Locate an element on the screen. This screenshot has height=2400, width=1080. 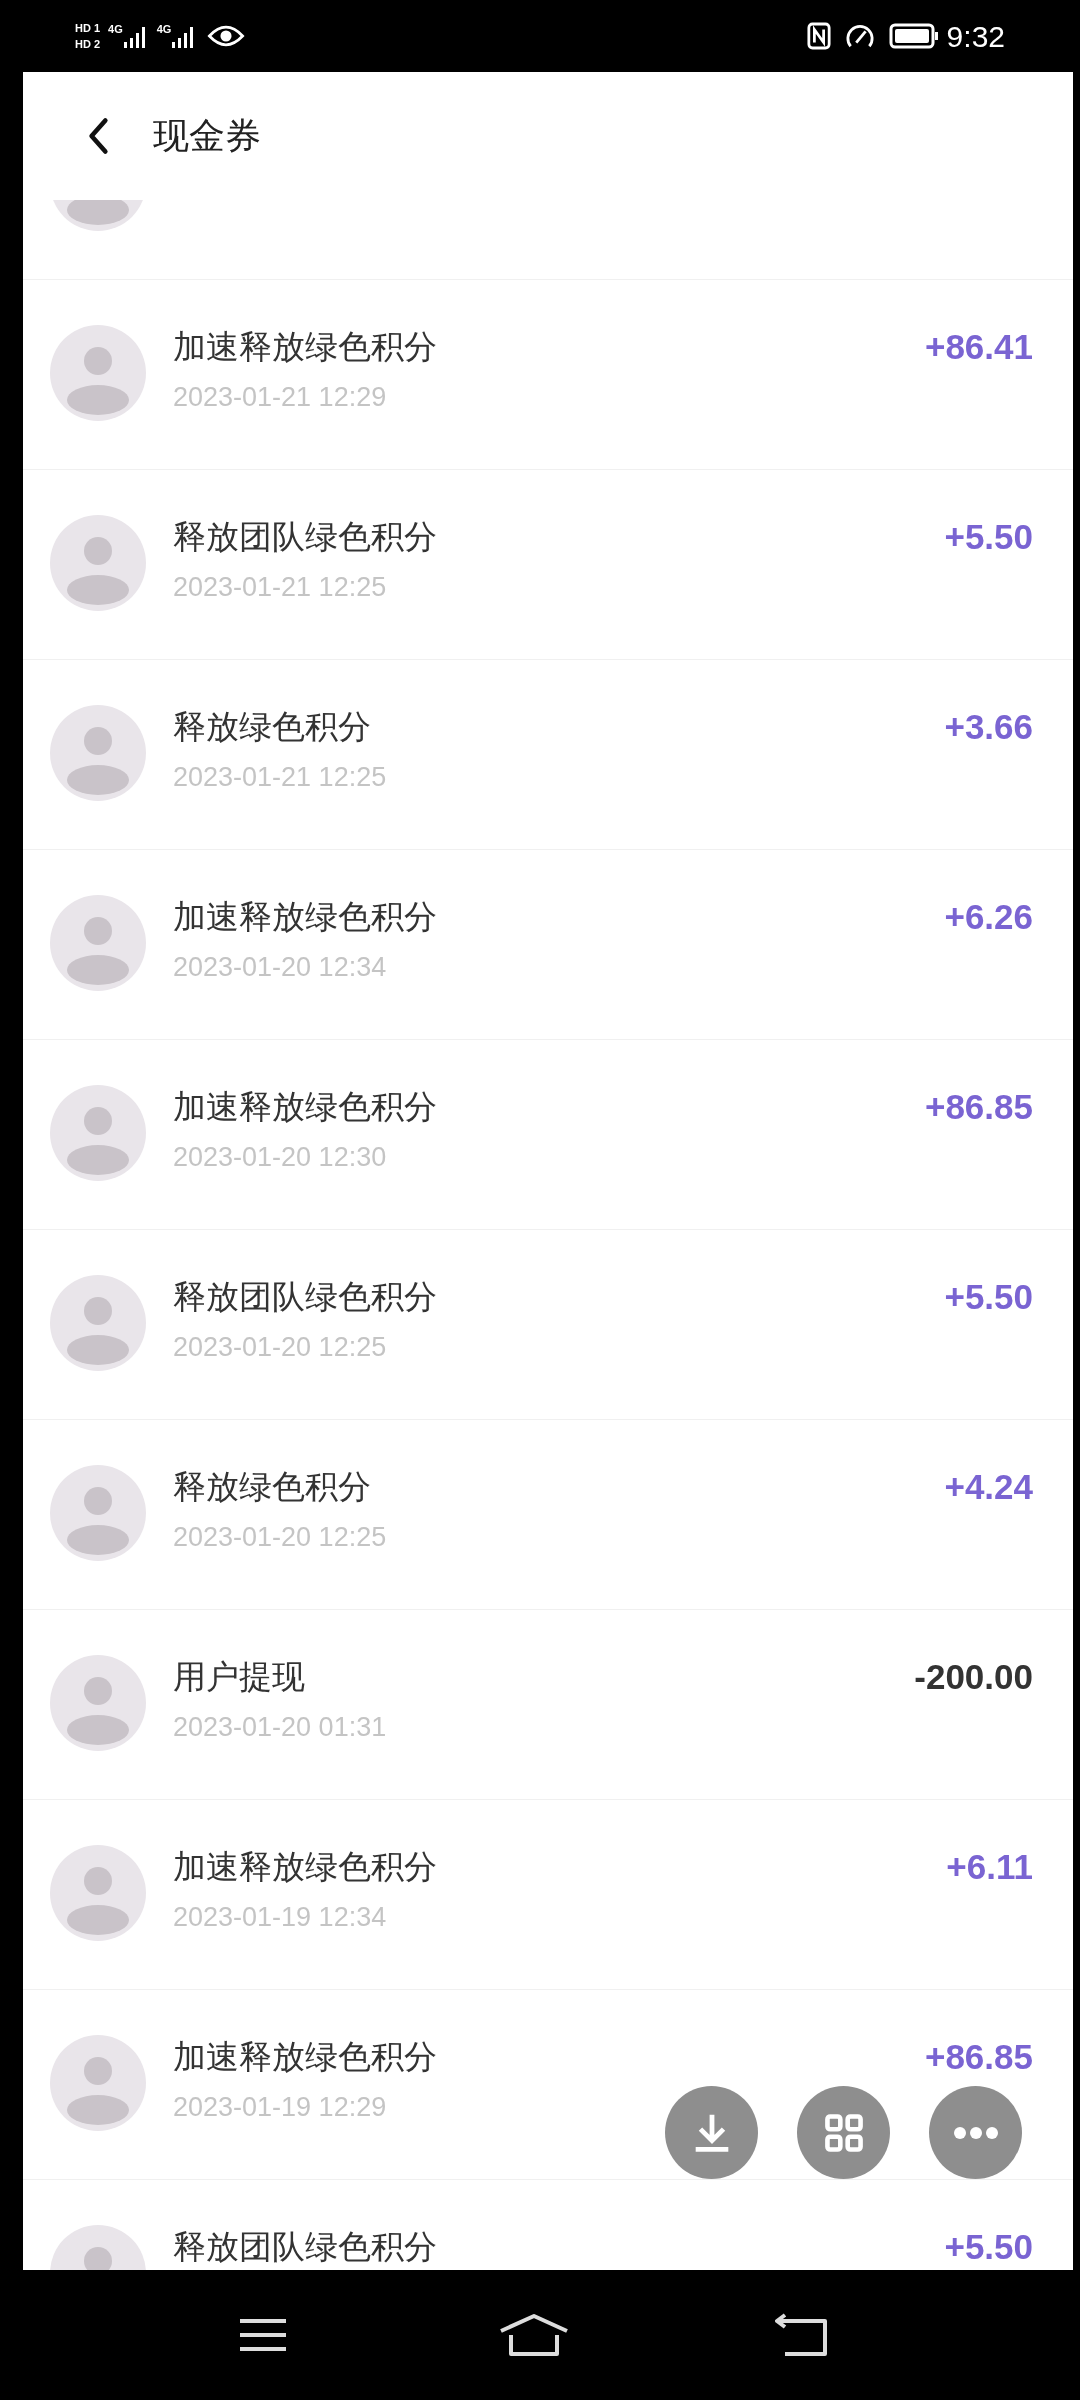
transaction-date: 2023-01-20 01:31 is located at coordinates (280, 1727).